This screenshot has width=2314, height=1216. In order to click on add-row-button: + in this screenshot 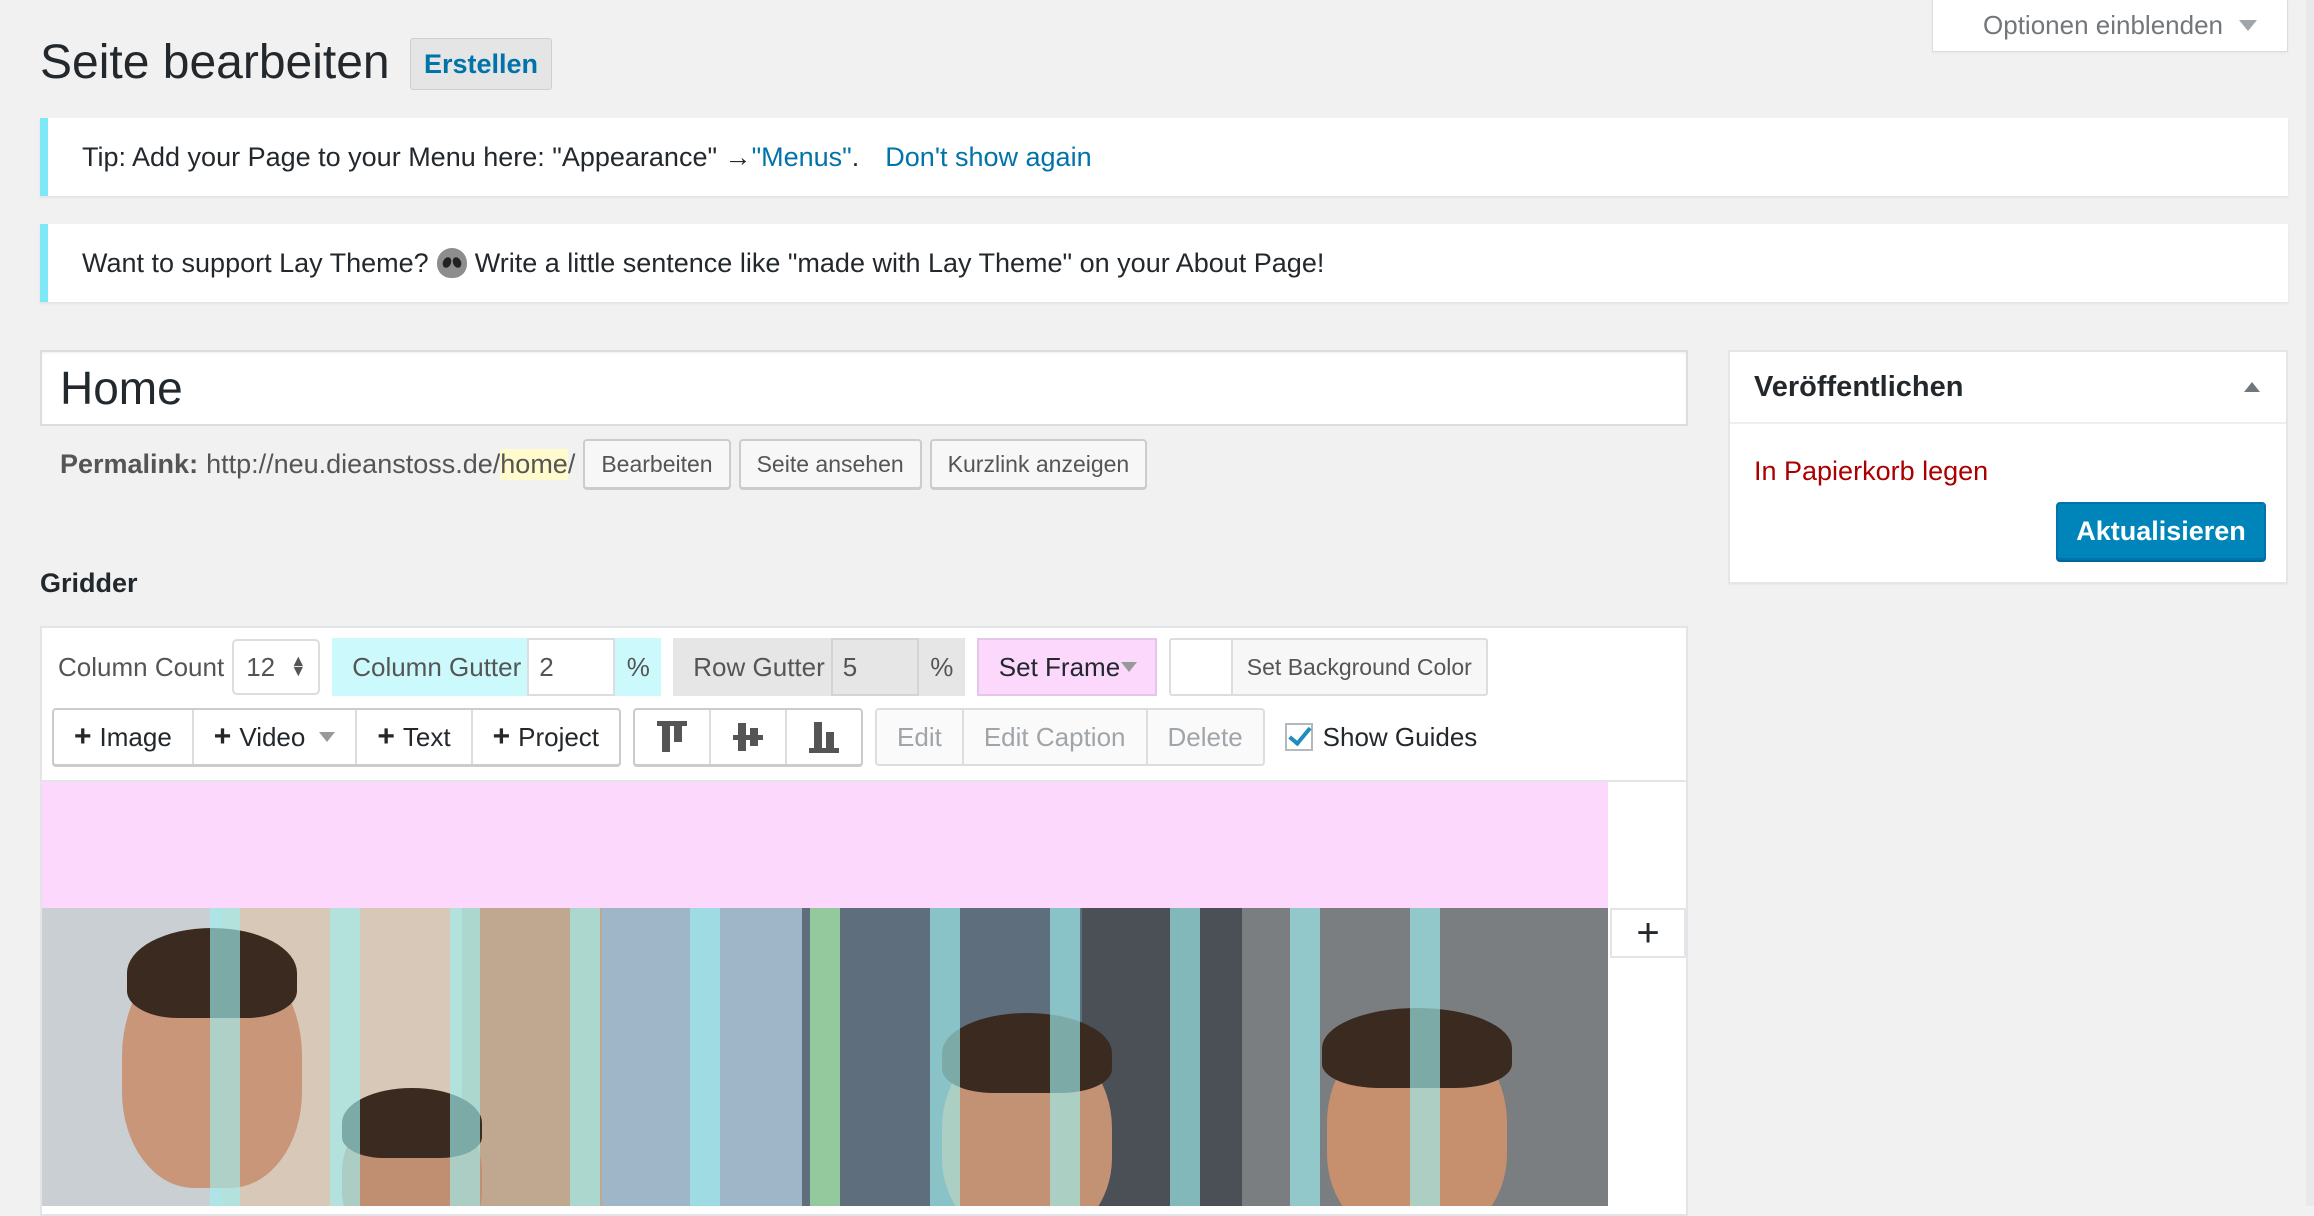, I will do `click(1648, 933)`.